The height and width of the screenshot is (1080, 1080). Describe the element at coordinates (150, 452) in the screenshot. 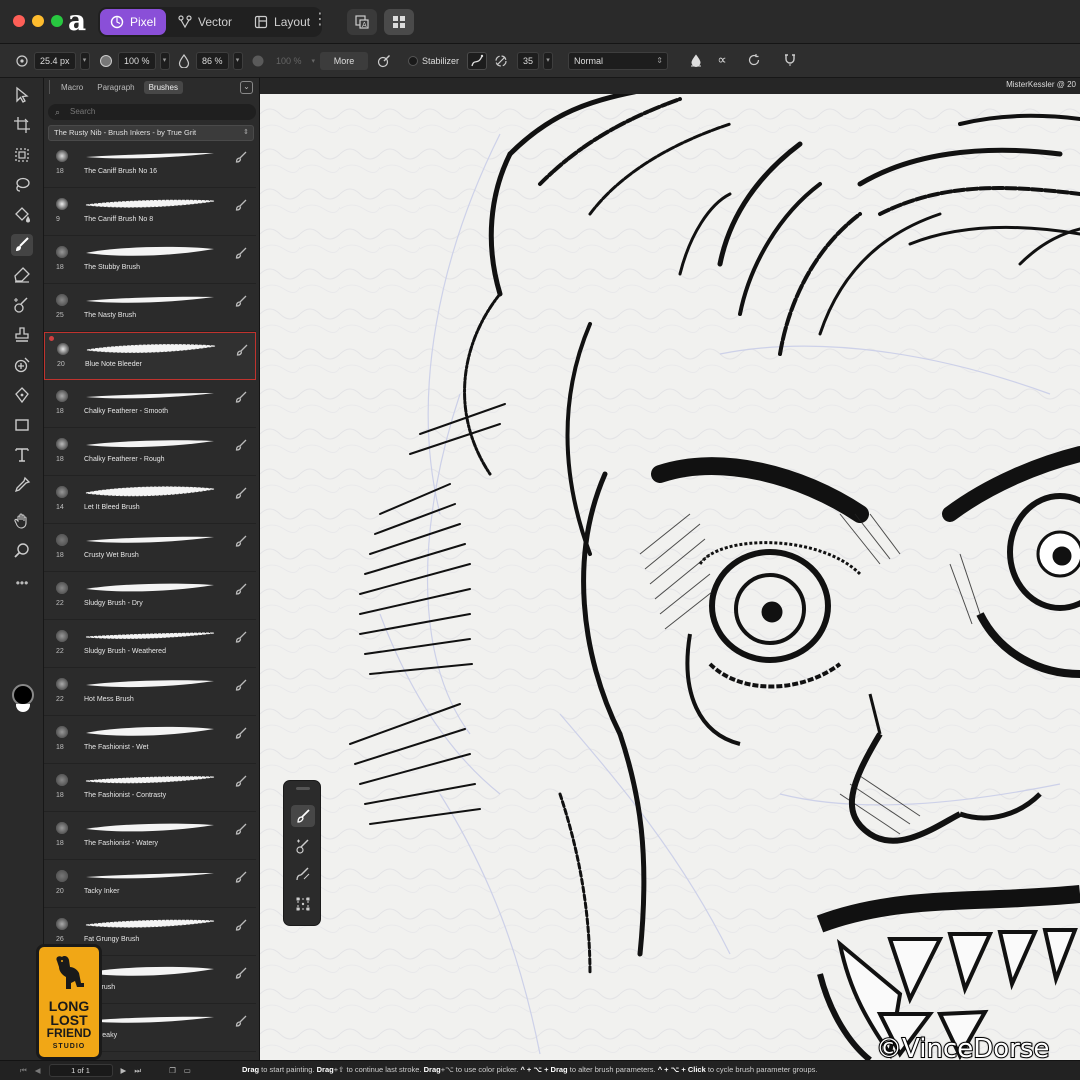

I see `brush-item: 18 Chalky Featherer - Rough` at that location.